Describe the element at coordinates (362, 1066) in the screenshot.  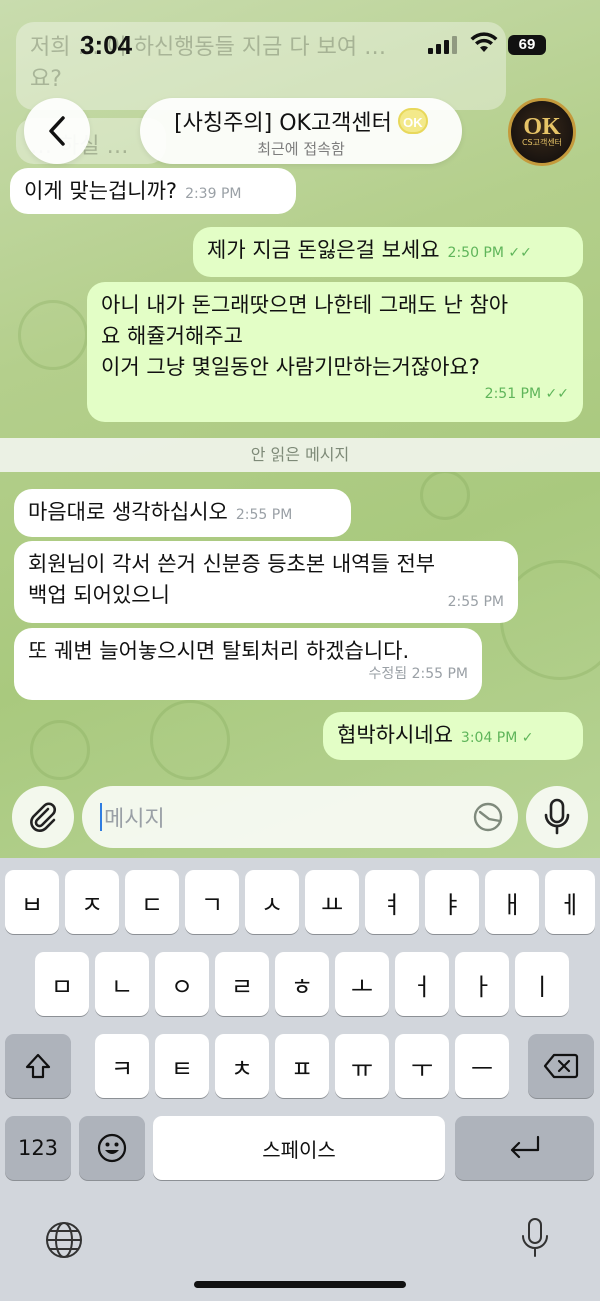
I see `key: ㅠ` at that location.